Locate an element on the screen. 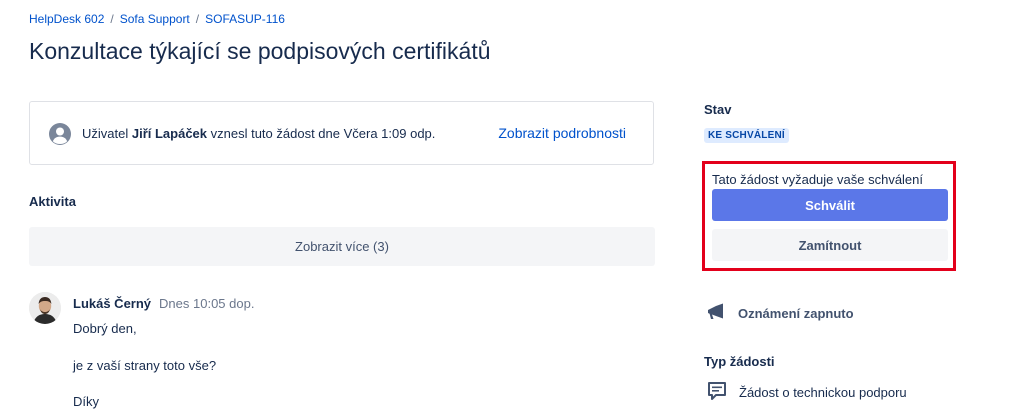 This screenshot has width=1013, height=412. comment-header: Lukáš Černý Dnes 10:05 dop. is located at coordinates (163, 303).